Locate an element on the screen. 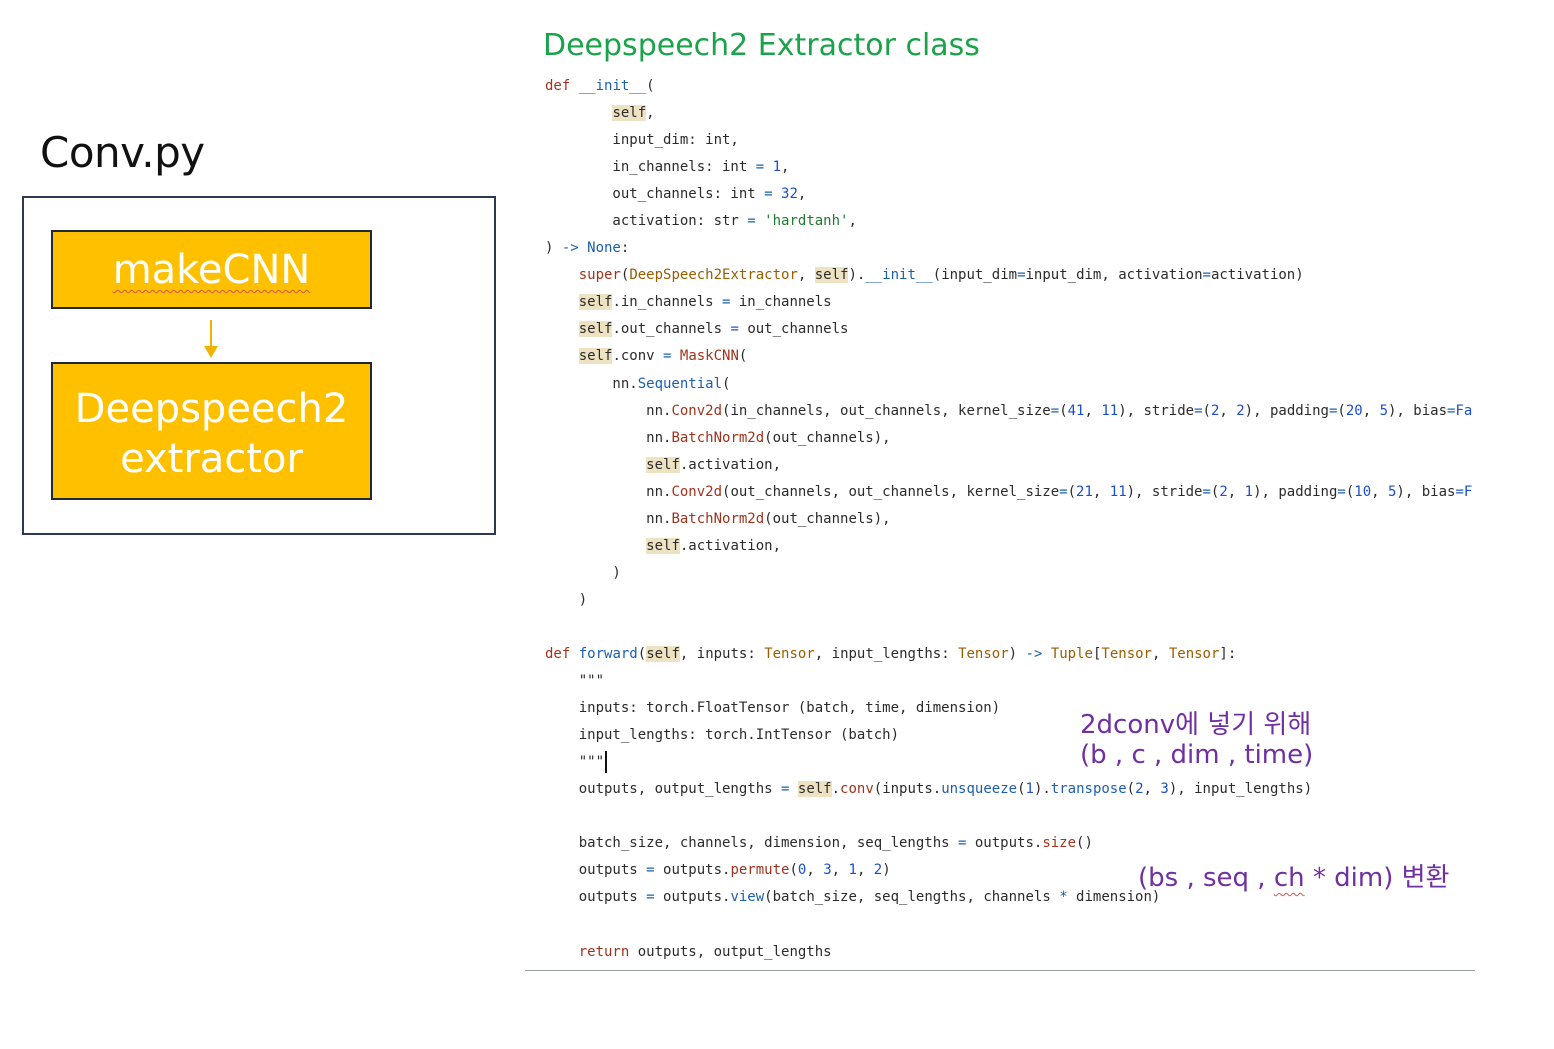  code-title: Deepspeech2 Extractor class is located at coordinates (761, 45).